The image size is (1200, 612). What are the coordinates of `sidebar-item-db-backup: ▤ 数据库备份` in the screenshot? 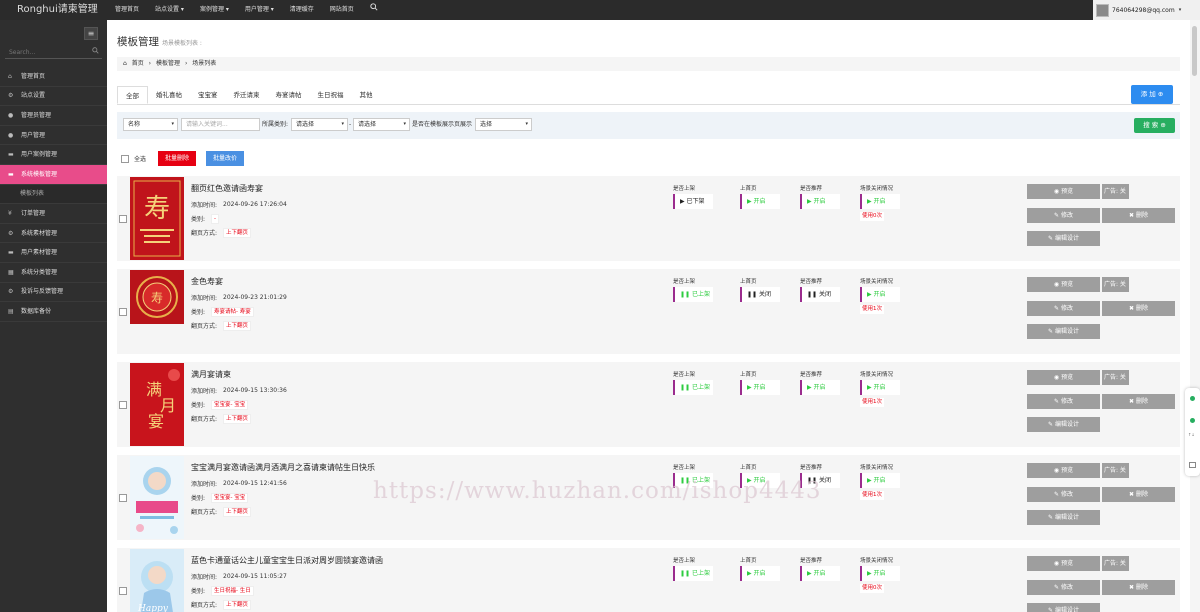 It's located at (53, 312).